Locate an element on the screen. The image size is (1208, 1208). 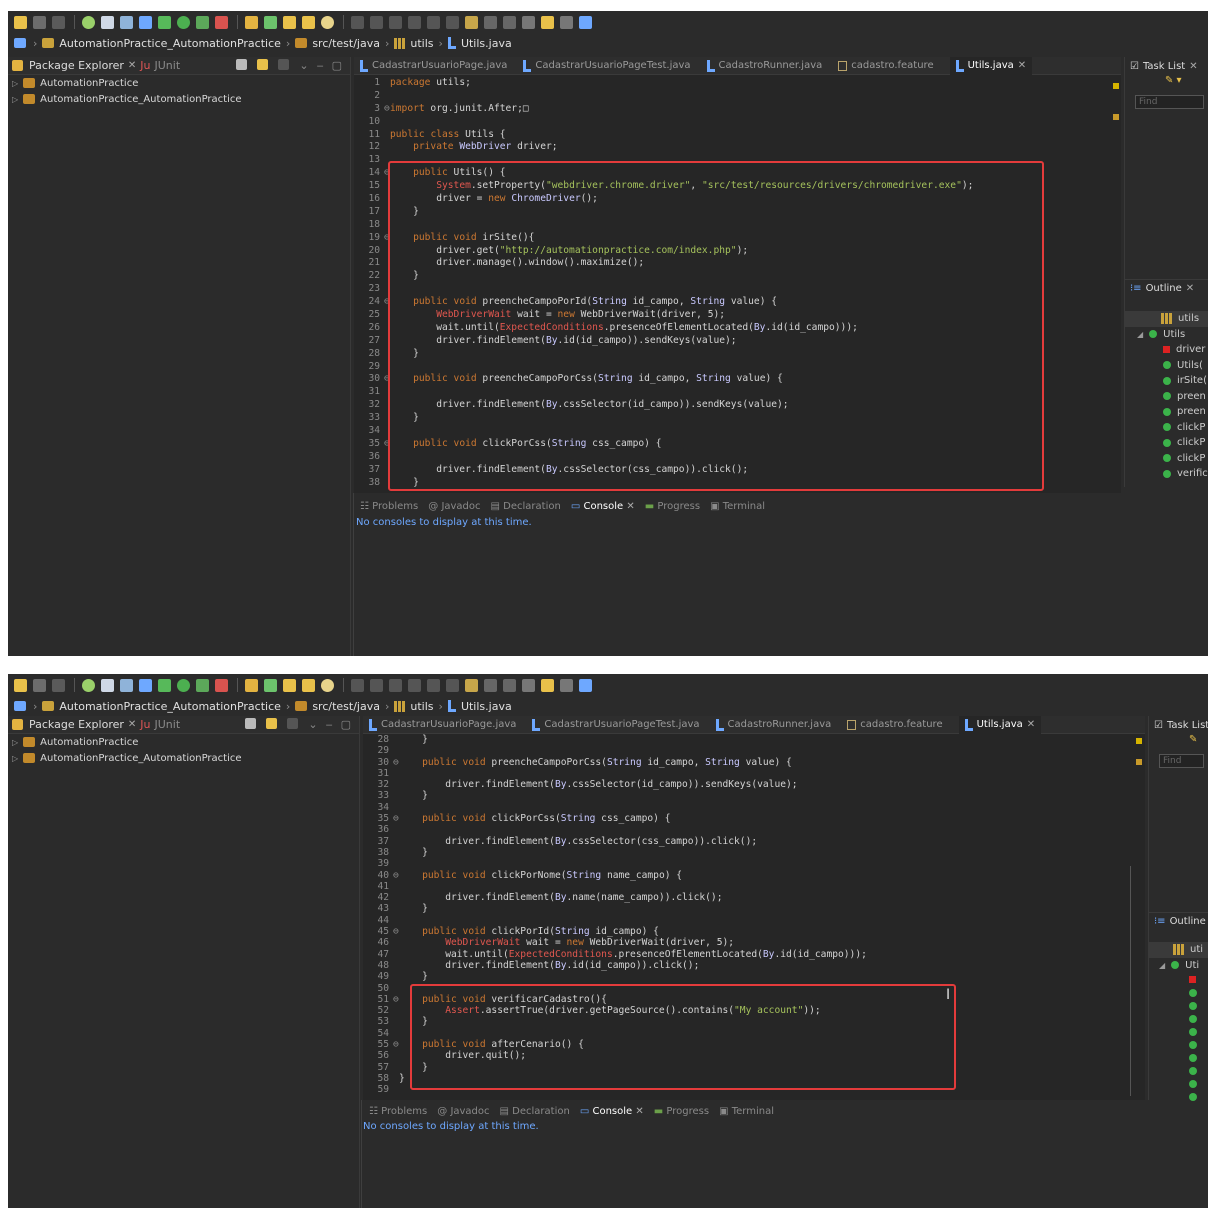
outline-class: ◢ Utils is located at coordinates (1166, 335).